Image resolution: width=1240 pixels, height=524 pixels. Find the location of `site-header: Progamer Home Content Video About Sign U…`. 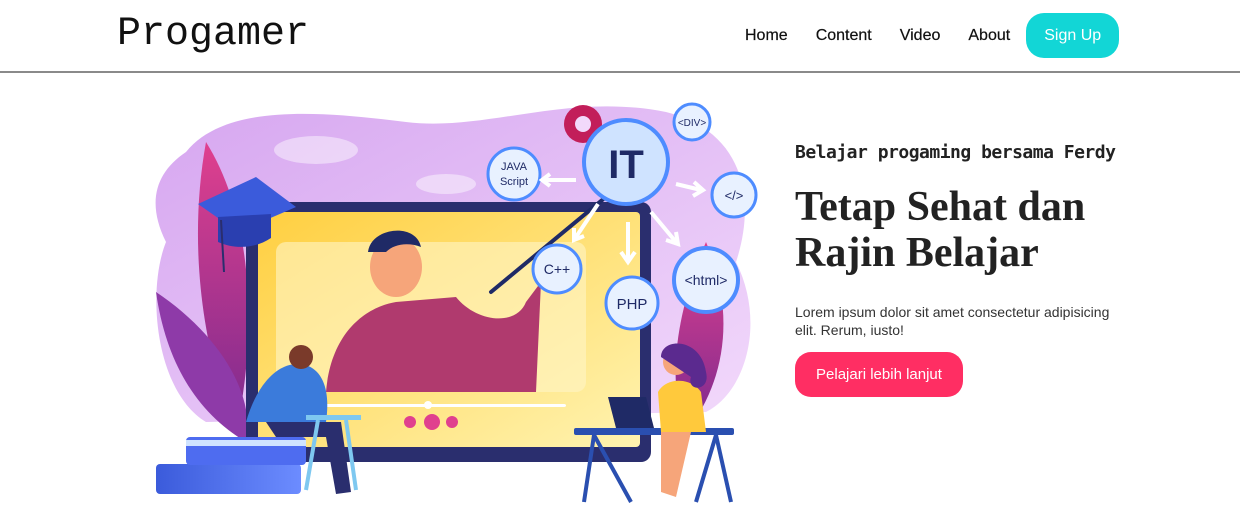

site-header: Progamer Home Content Video About Sign U… is located at coordinates (620, 36).